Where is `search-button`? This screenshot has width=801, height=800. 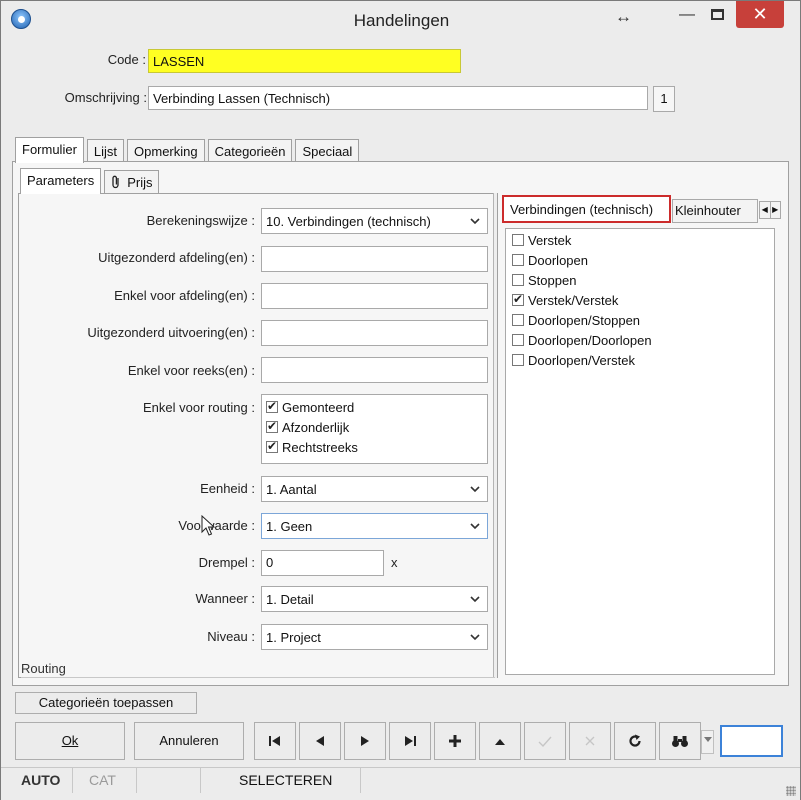
search-button is located at coordinates (680, 741).